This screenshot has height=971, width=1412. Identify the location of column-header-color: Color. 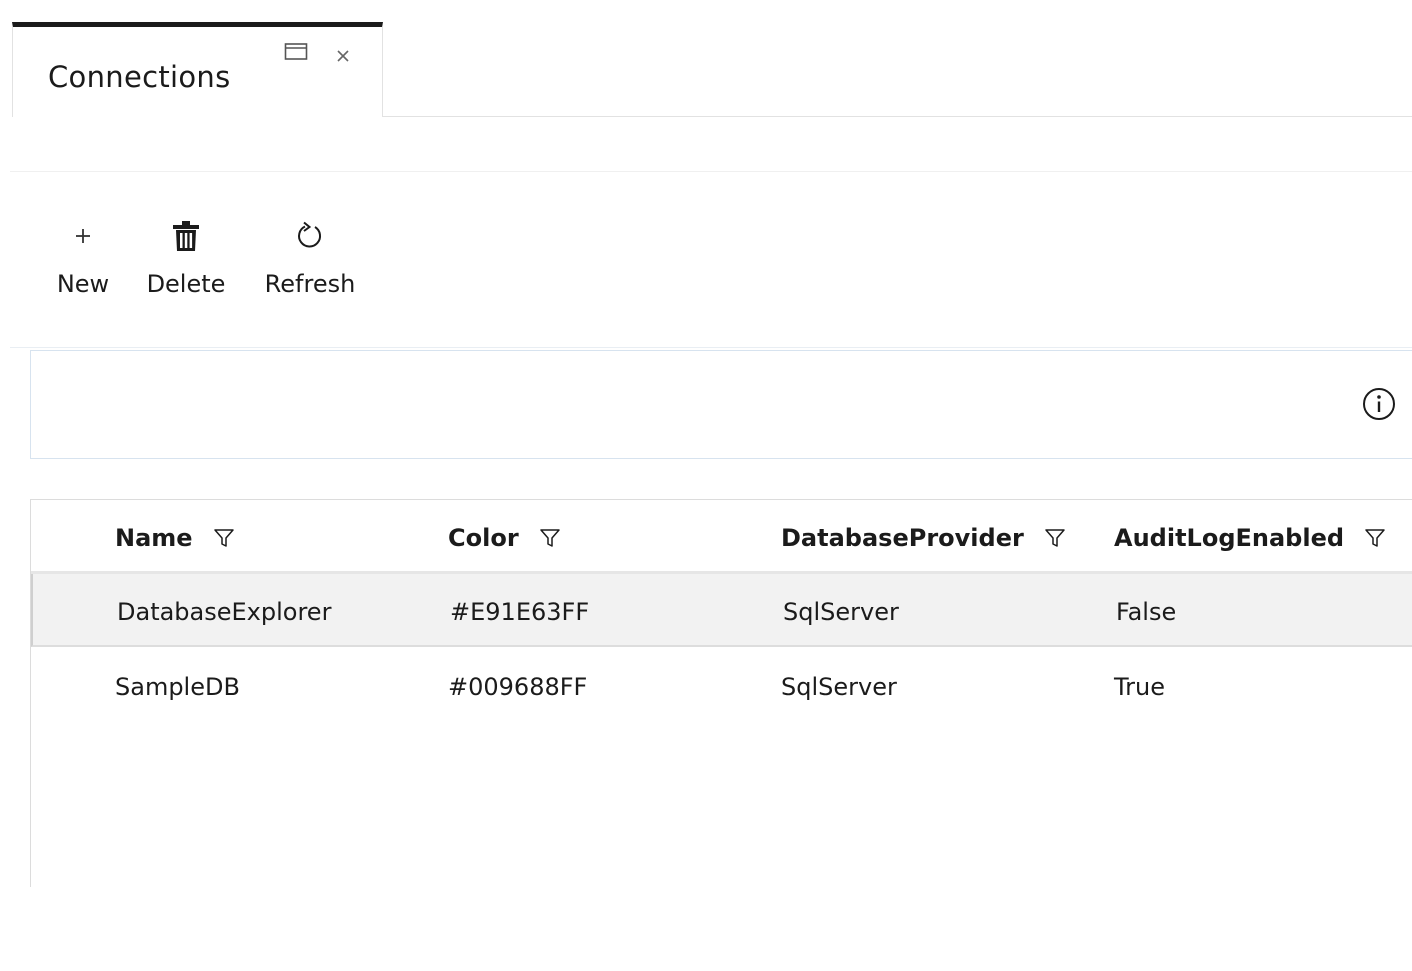
(504, 538).